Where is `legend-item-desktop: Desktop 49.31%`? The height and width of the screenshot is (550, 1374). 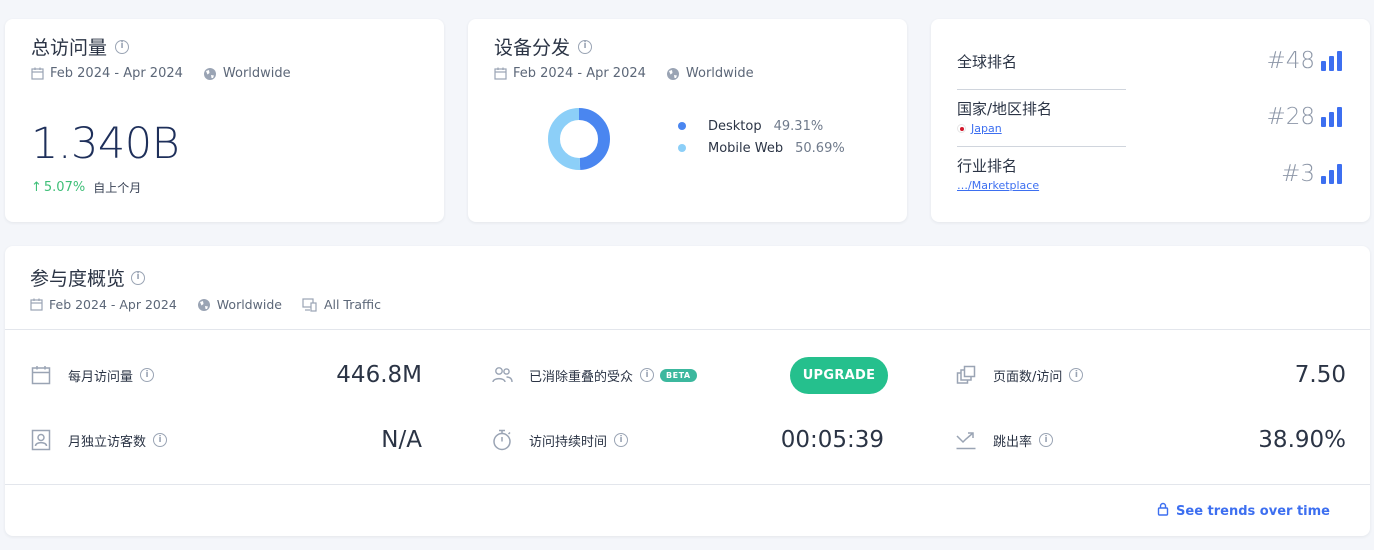
legend-item-desktop: Desktop 49.31% is located at coordinates (761, 126).